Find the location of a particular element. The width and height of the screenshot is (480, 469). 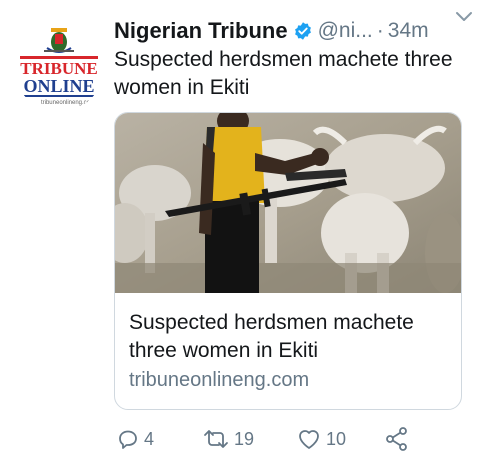

chevron-down-icon is located at coordinates (464, 16).